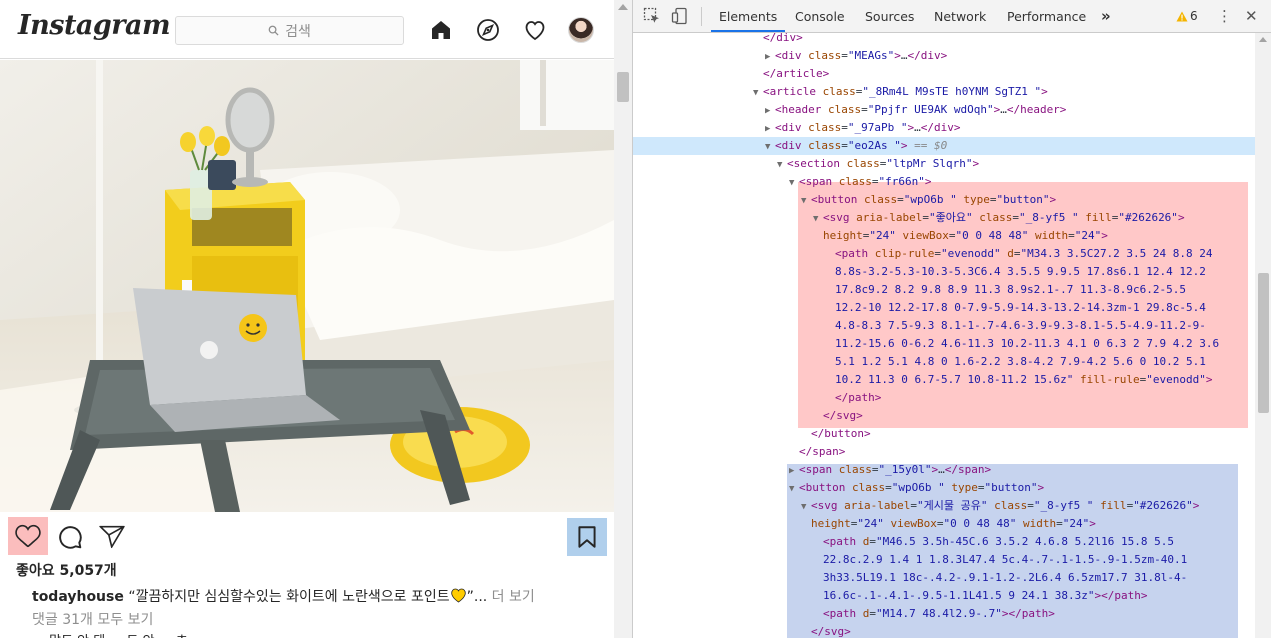  Describe the element at coordinates (944, 146) in the screenshot. I see `dom-node-row: ▼ <div class="eo2As "> == $0` at that location.